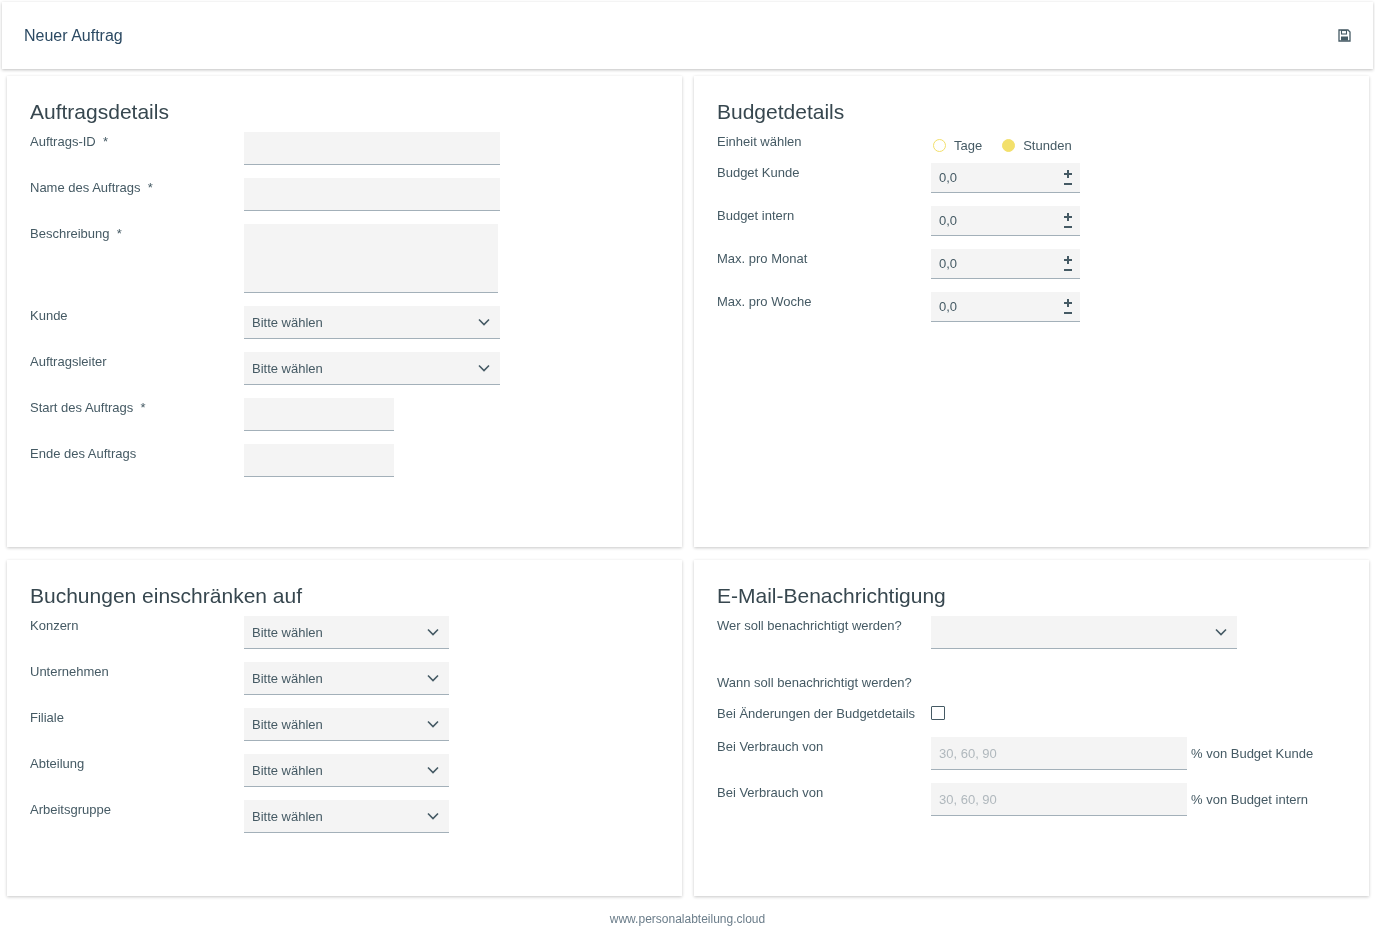  I want to click on checkbox, so click(938, 713).